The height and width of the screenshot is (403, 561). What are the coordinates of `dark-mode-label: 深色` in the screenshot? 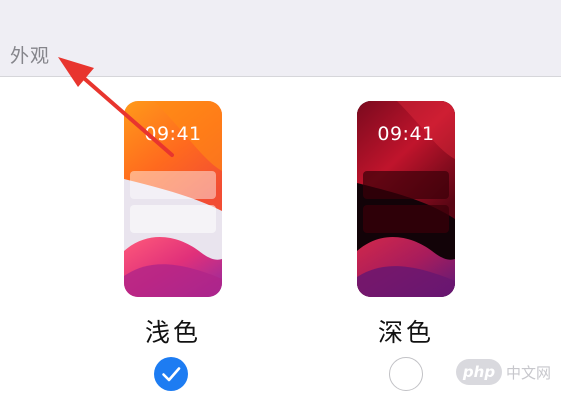 It's located at (406, 331).